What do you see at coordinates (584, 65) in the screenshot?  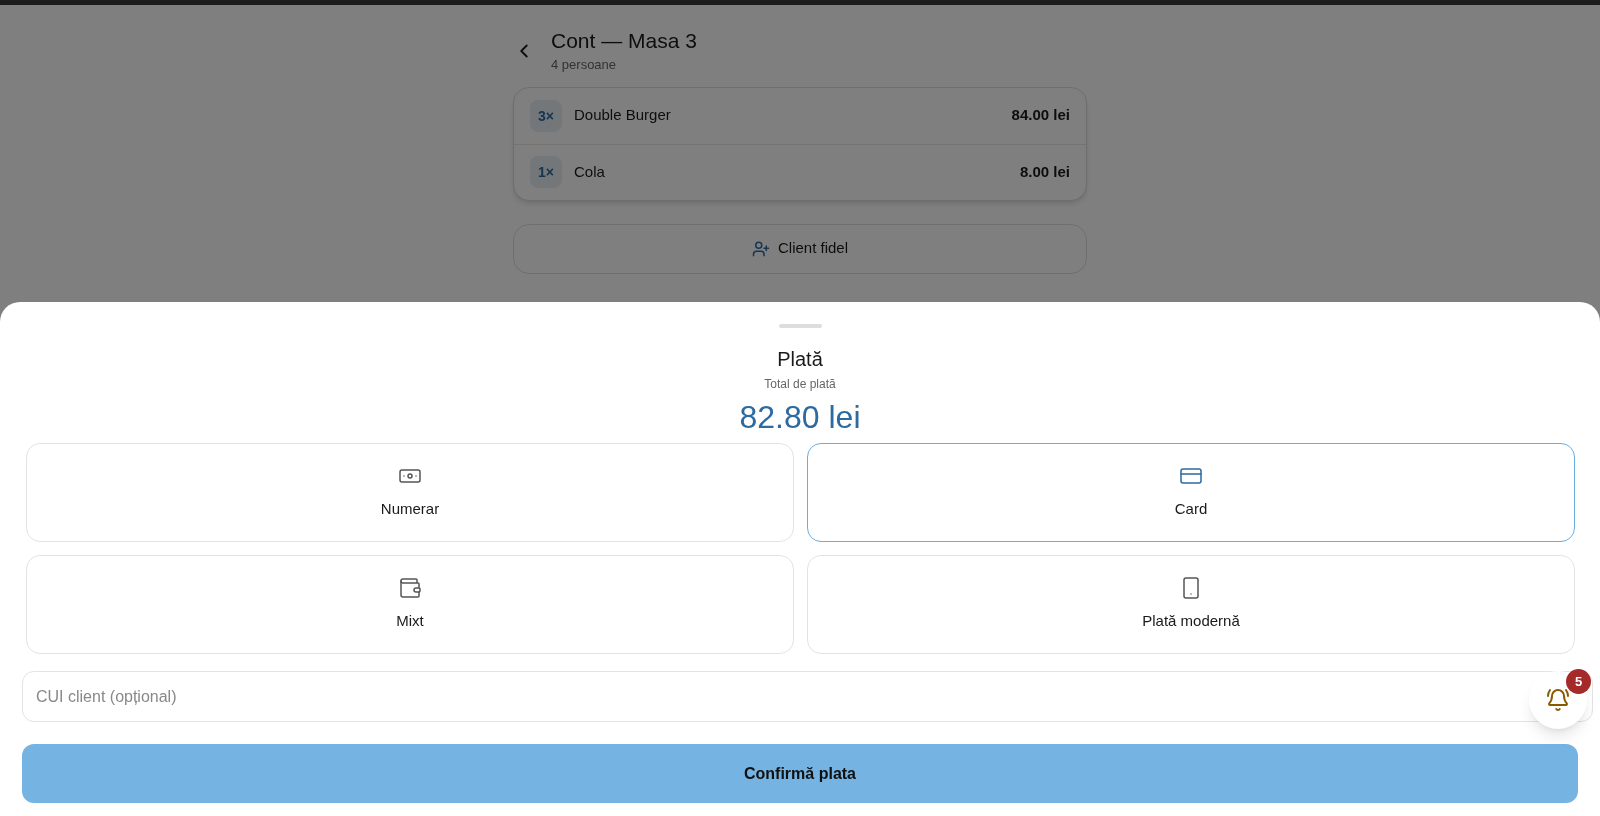 I see `guest-count: 4 persoane` at bounding box center [584, 65].